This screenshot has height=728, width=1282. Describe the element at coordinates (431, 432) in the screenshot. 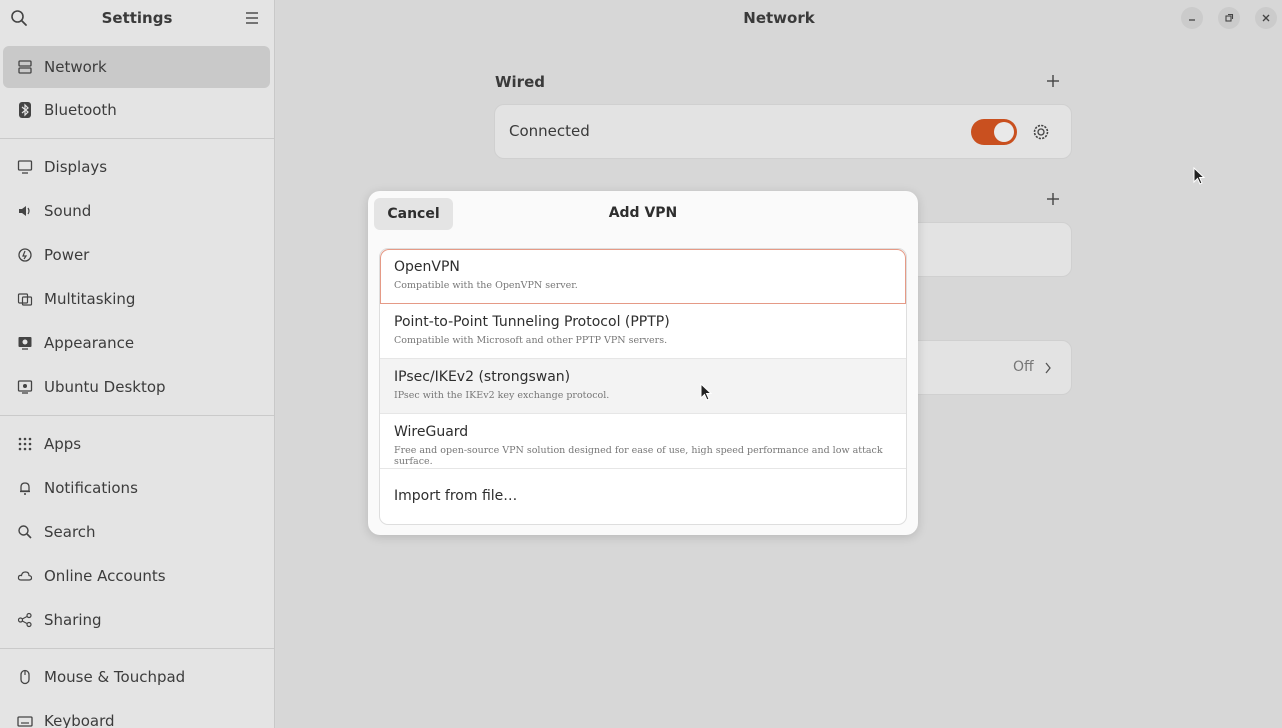

I see `vpn-option-name: WireGuard` at that location.